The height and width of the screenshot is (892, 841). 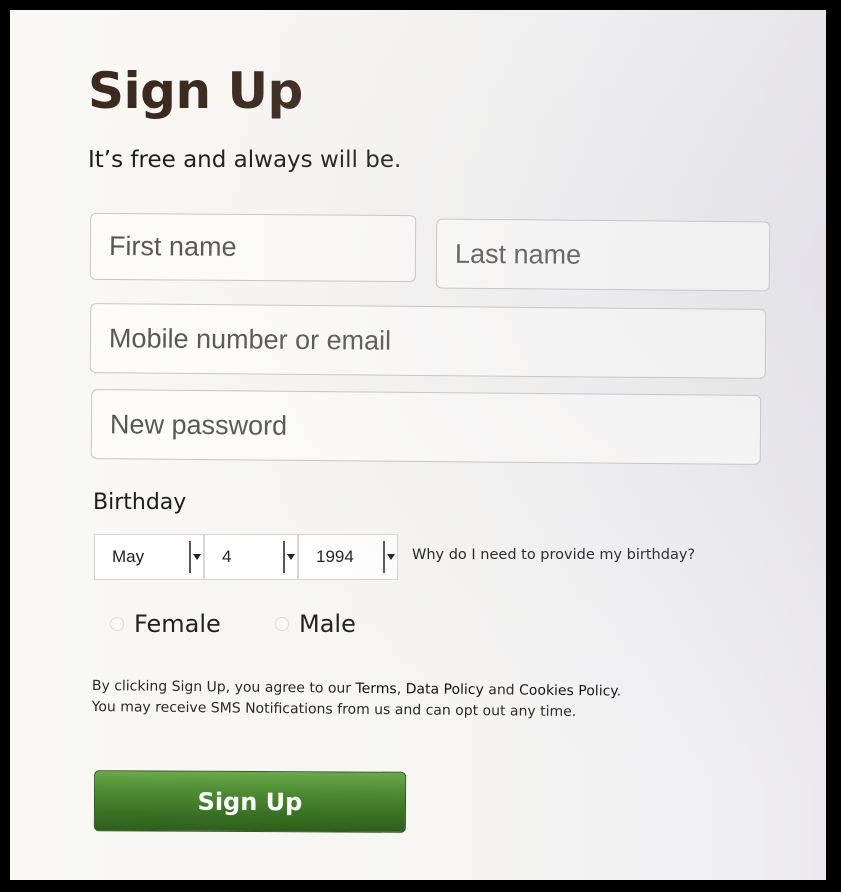 What do you see at coordinates (149, 557) in the screenshot?
I see `birthday-month-select: May` at bounding box center [149, 557].